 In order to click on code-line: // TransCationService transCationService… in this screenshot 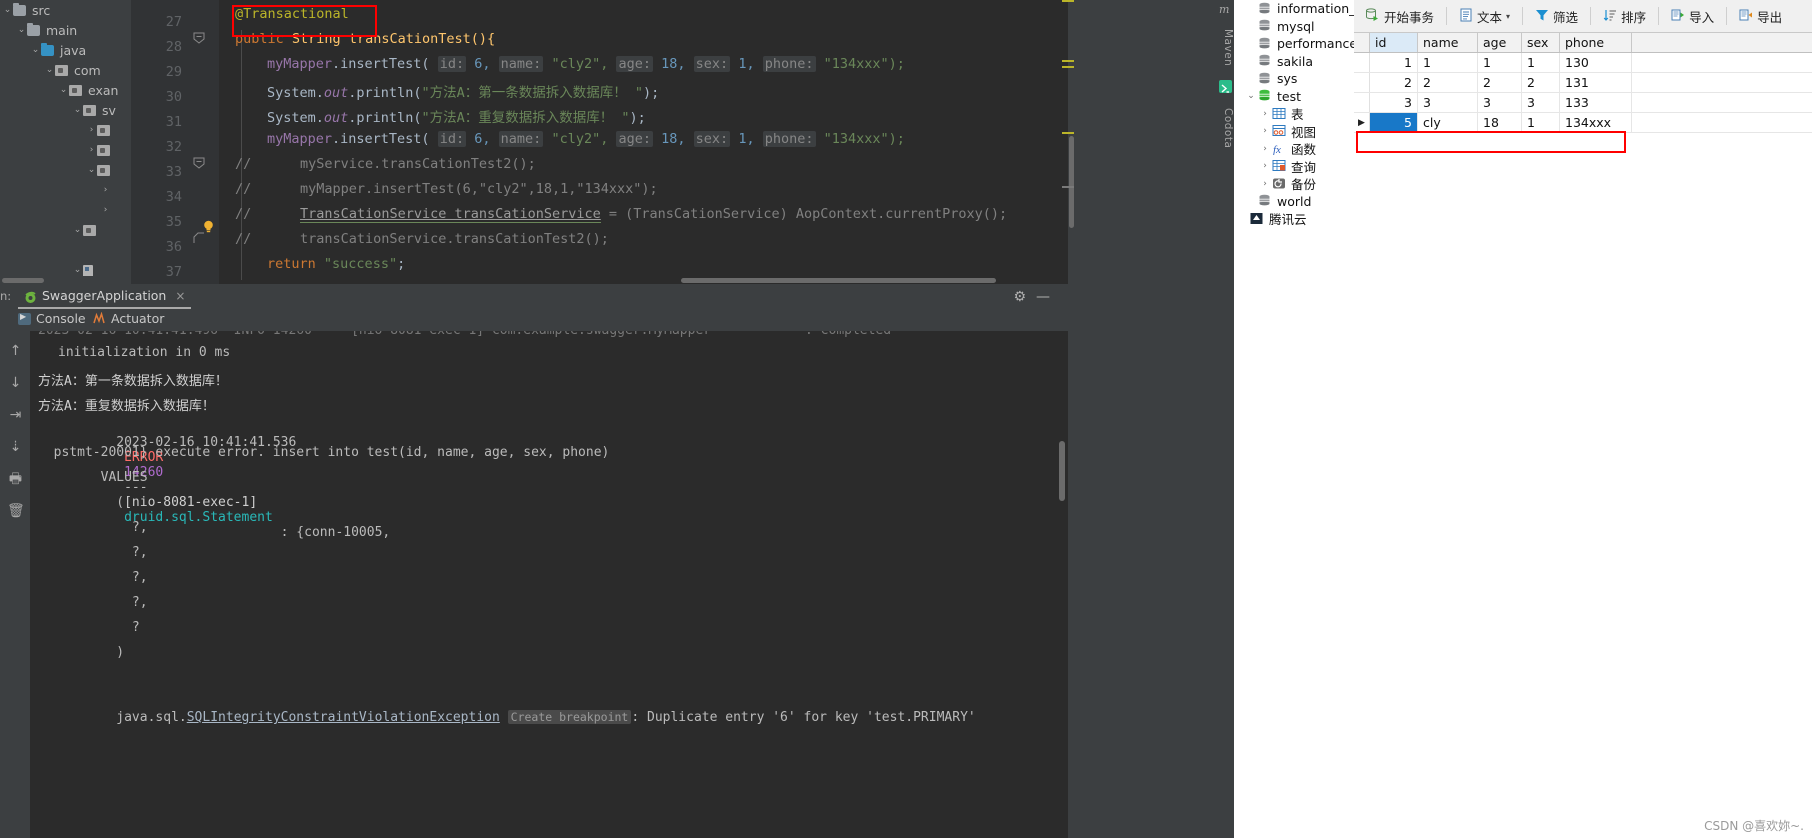, I will do `click(621, 214)`.